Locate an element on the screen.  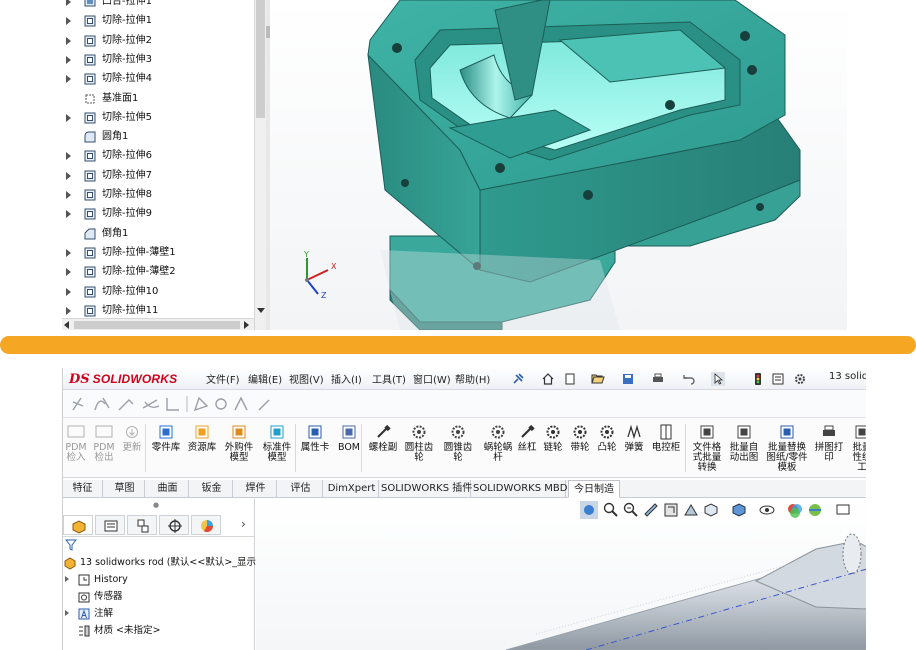
ribbon-button-standard-part: 标准件 模型 is located at coordinates (277, 450).